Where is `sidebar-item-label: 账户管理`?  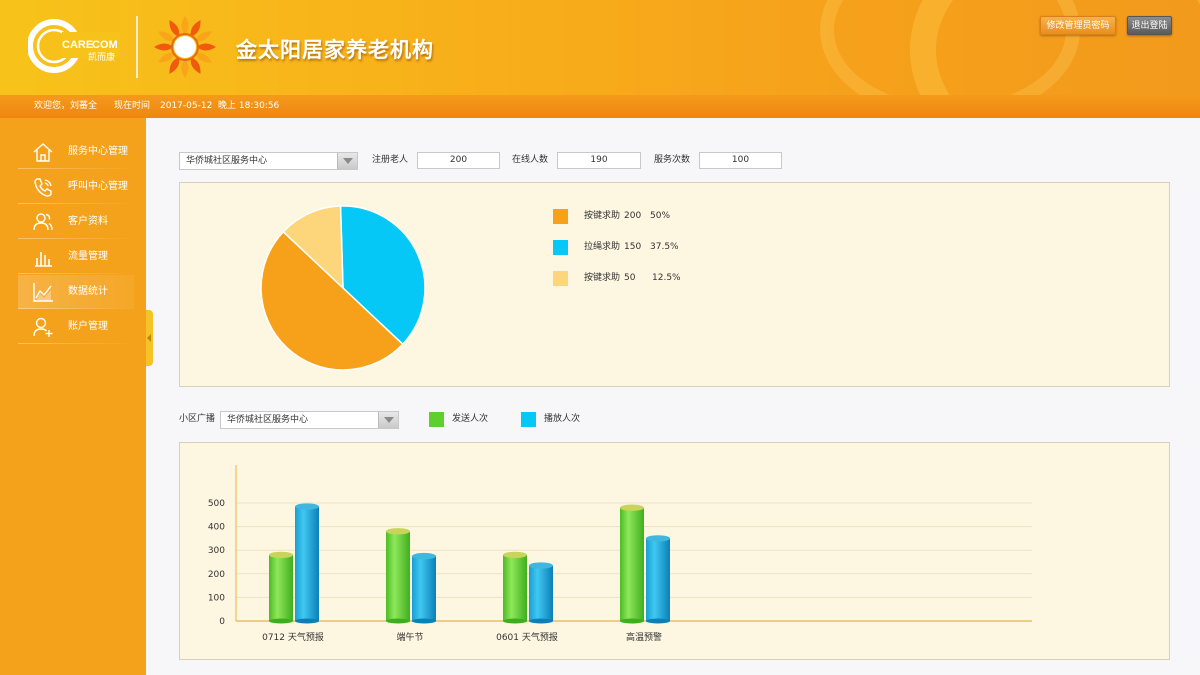
sidebar-item-label: 账户管理 is located at coordinates (88, 326).